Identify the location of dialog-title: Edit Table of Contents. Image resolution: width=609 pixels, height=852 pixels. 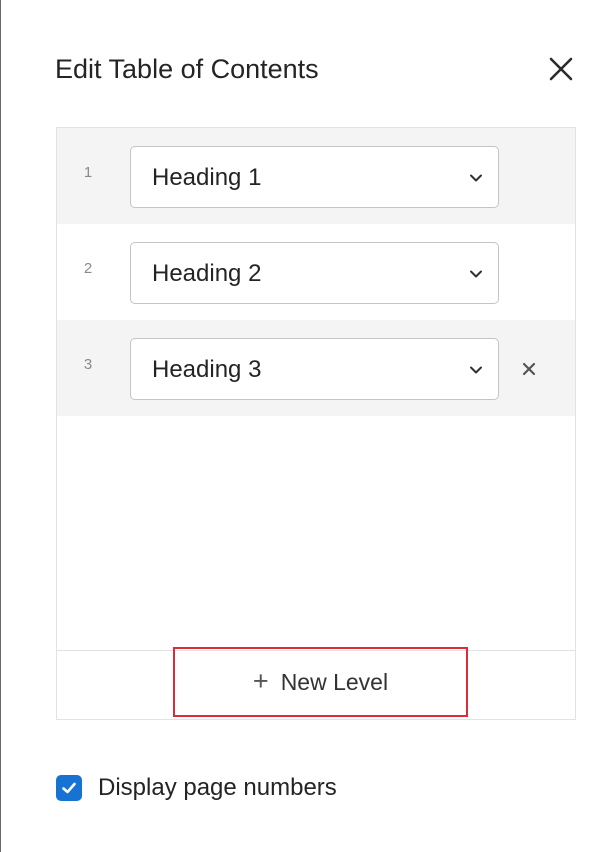
(187, 69).